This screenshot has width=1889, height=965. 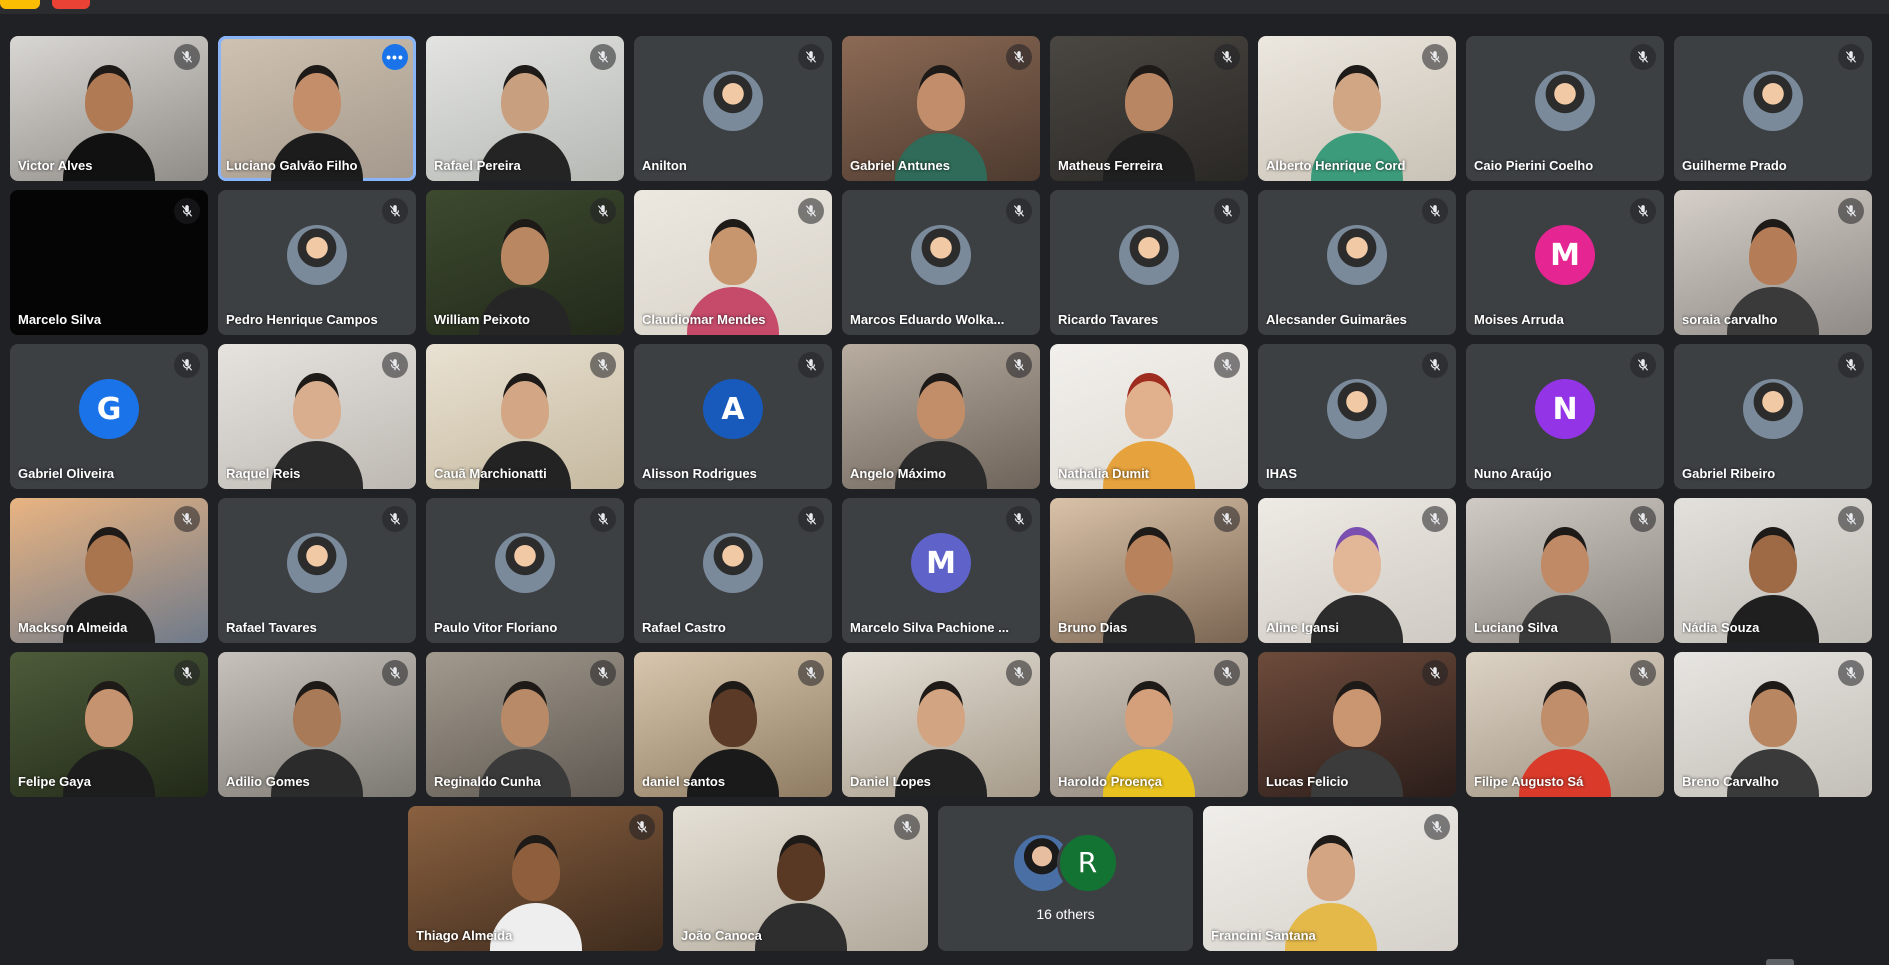 I want to click on participant-name: Nádia Souza, so click(x=1721, y=627).